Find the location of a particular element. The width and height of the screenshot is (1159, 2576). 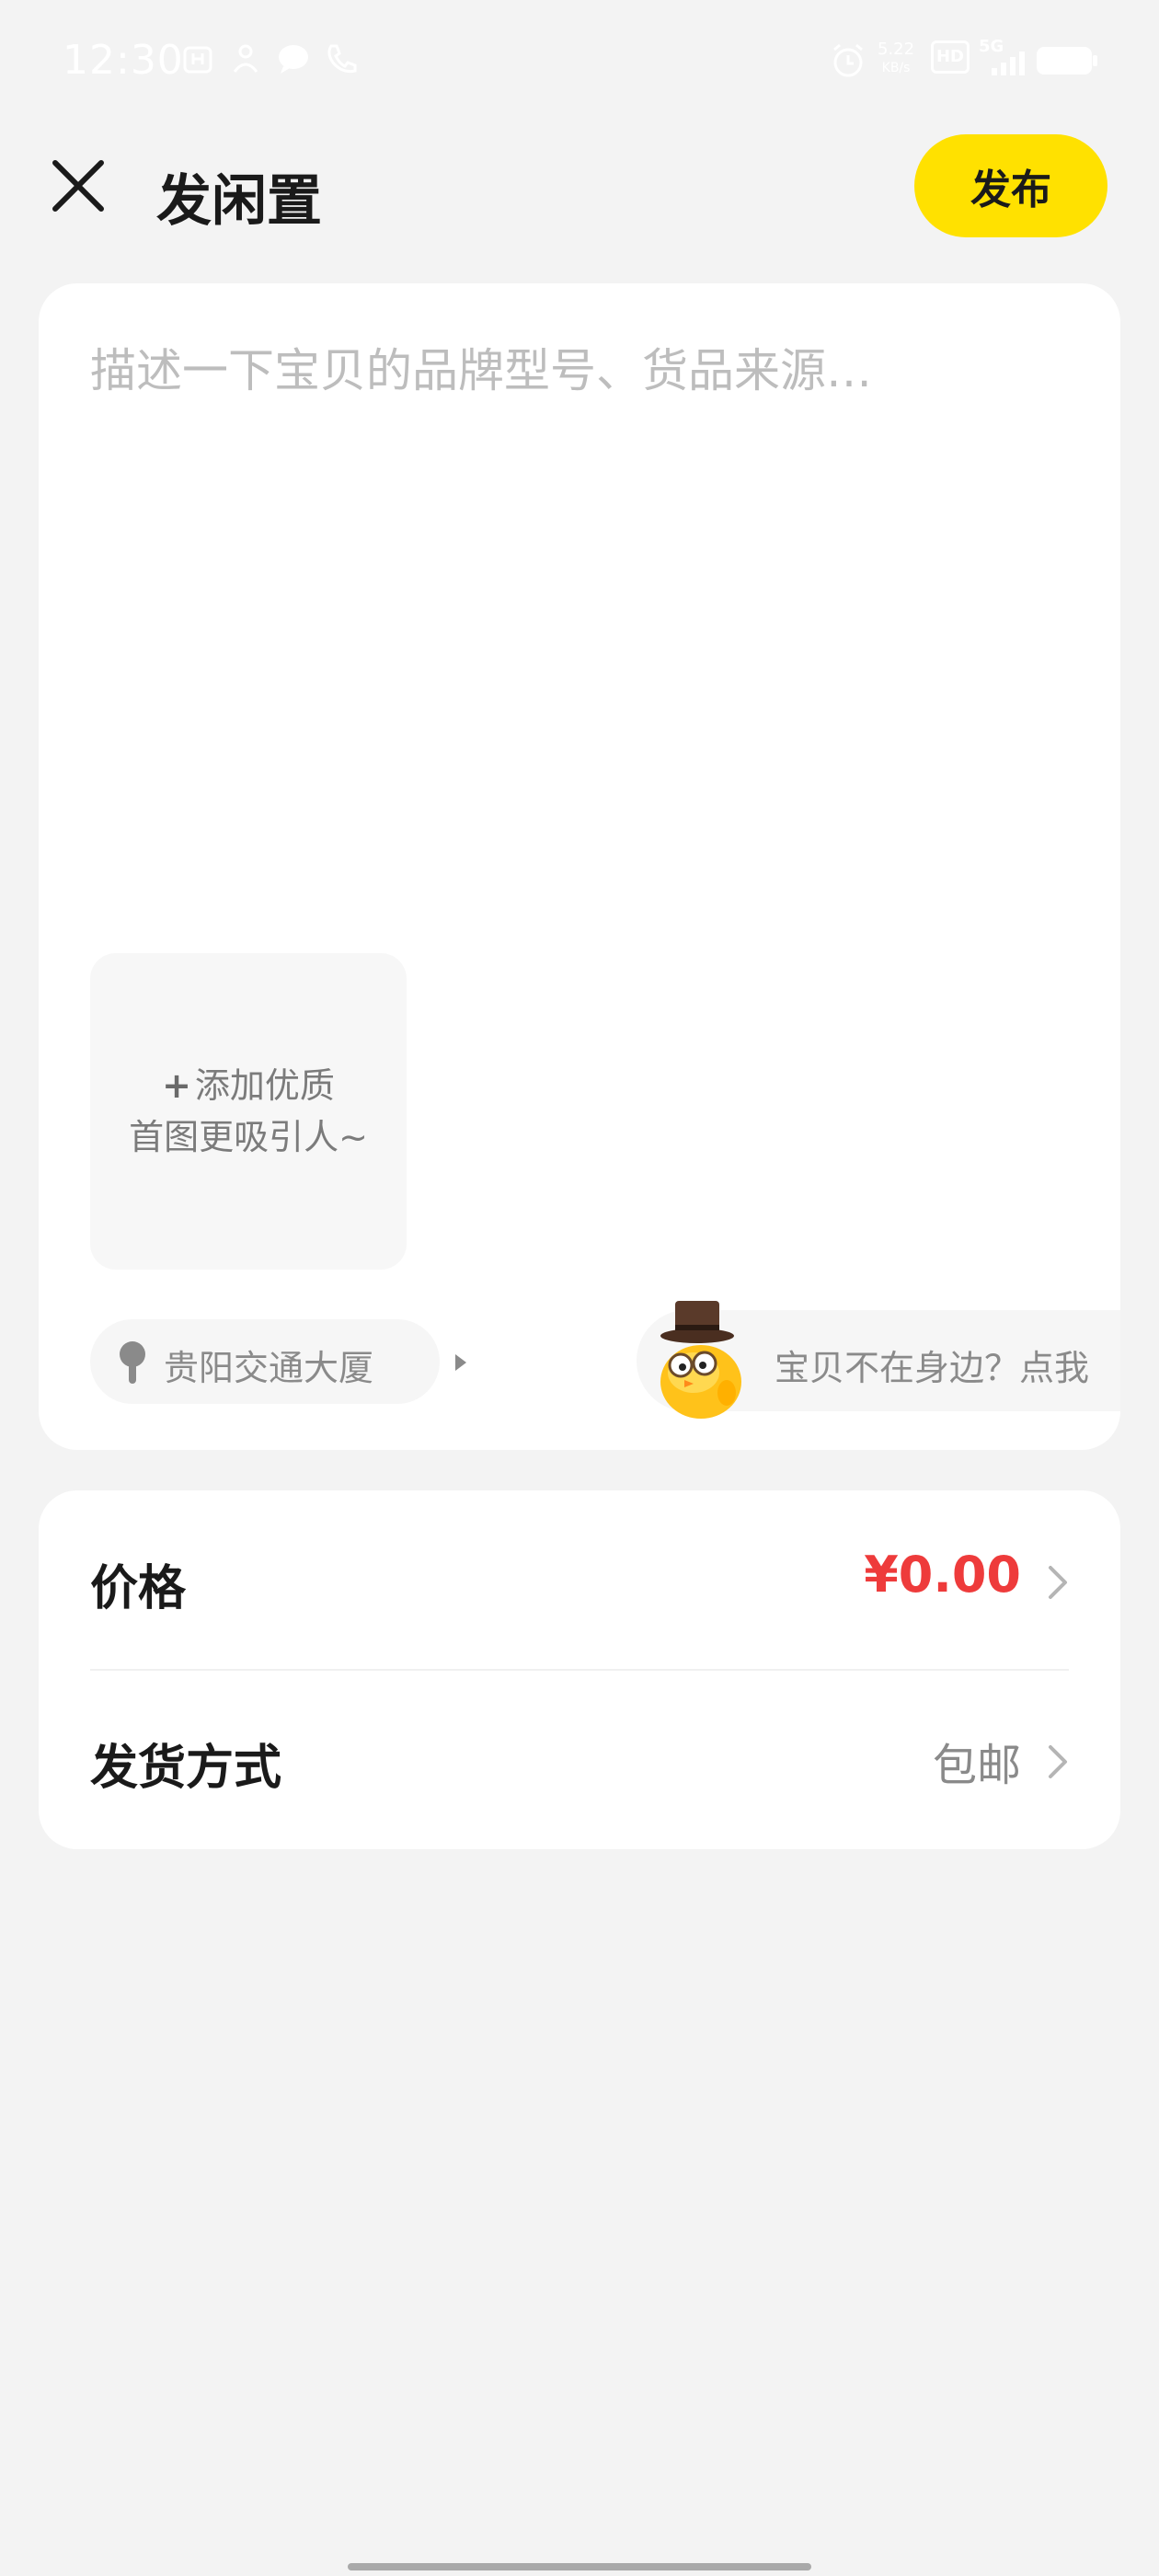

network-speed: 5.22 KB/s is located at coordinates (896, 58).